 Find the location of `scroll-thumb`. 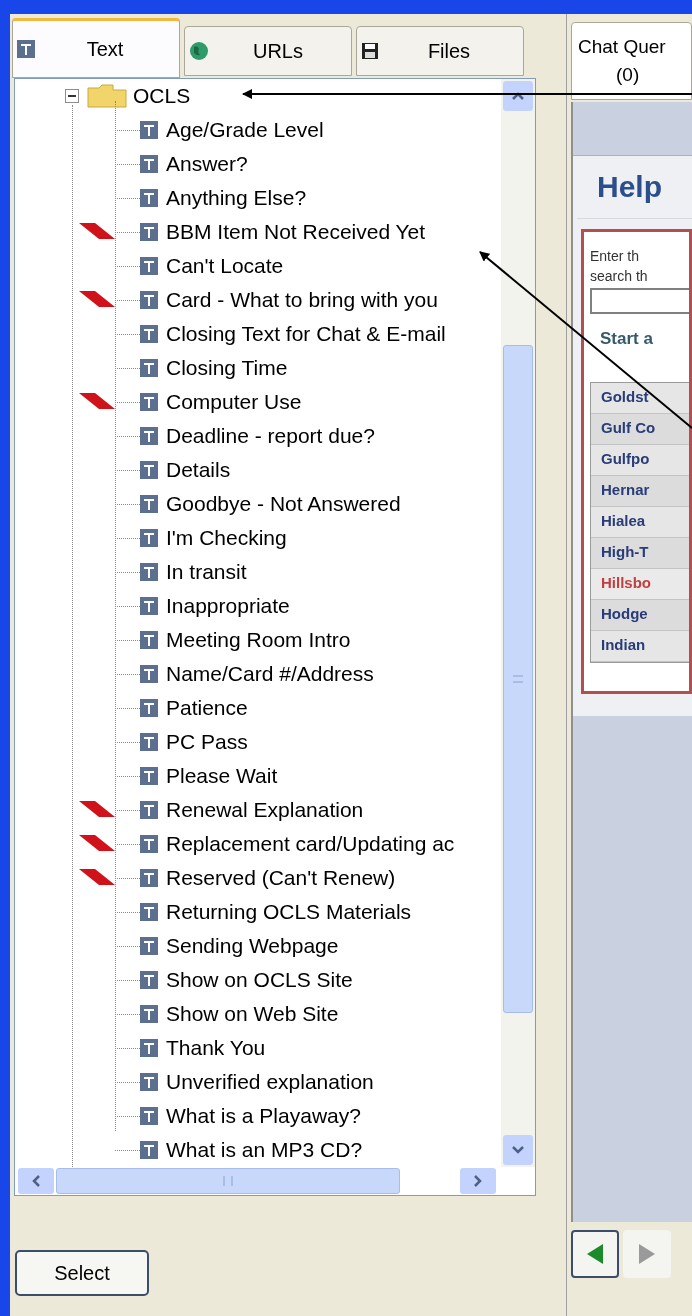

scroll-thumb is located at coordinates (518, 679).